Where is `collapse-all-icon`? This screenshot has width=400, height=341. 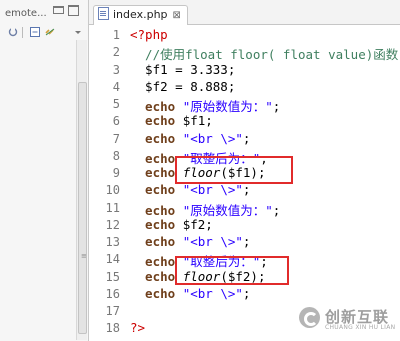
collapse-all-icon is located at coordinates (35, 32).